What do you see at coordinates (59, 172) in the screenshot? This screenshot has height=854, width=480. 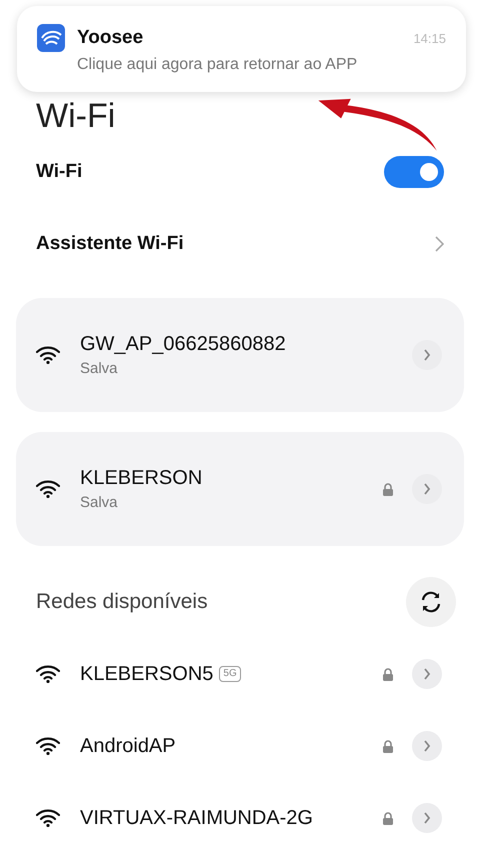 I see `row-label: Wi-Fi` at bounding box center [59, 172].